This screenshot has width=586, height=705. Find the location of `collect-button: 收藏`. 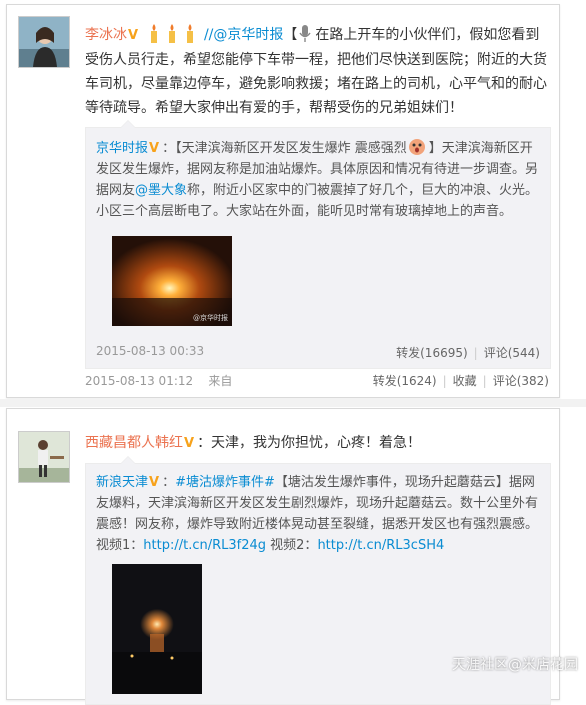

collect-button: 收藏 is located at coordinates (465, 381).